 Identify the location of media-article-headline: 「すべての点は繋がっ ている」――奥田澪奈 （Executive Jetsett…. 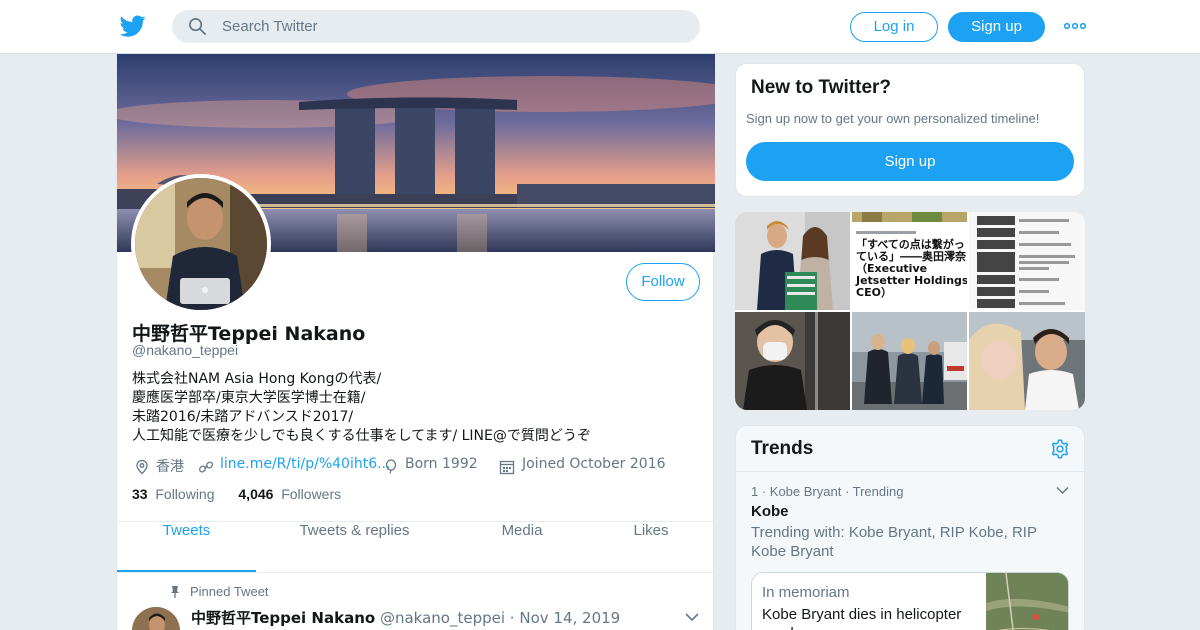
(911, 268).